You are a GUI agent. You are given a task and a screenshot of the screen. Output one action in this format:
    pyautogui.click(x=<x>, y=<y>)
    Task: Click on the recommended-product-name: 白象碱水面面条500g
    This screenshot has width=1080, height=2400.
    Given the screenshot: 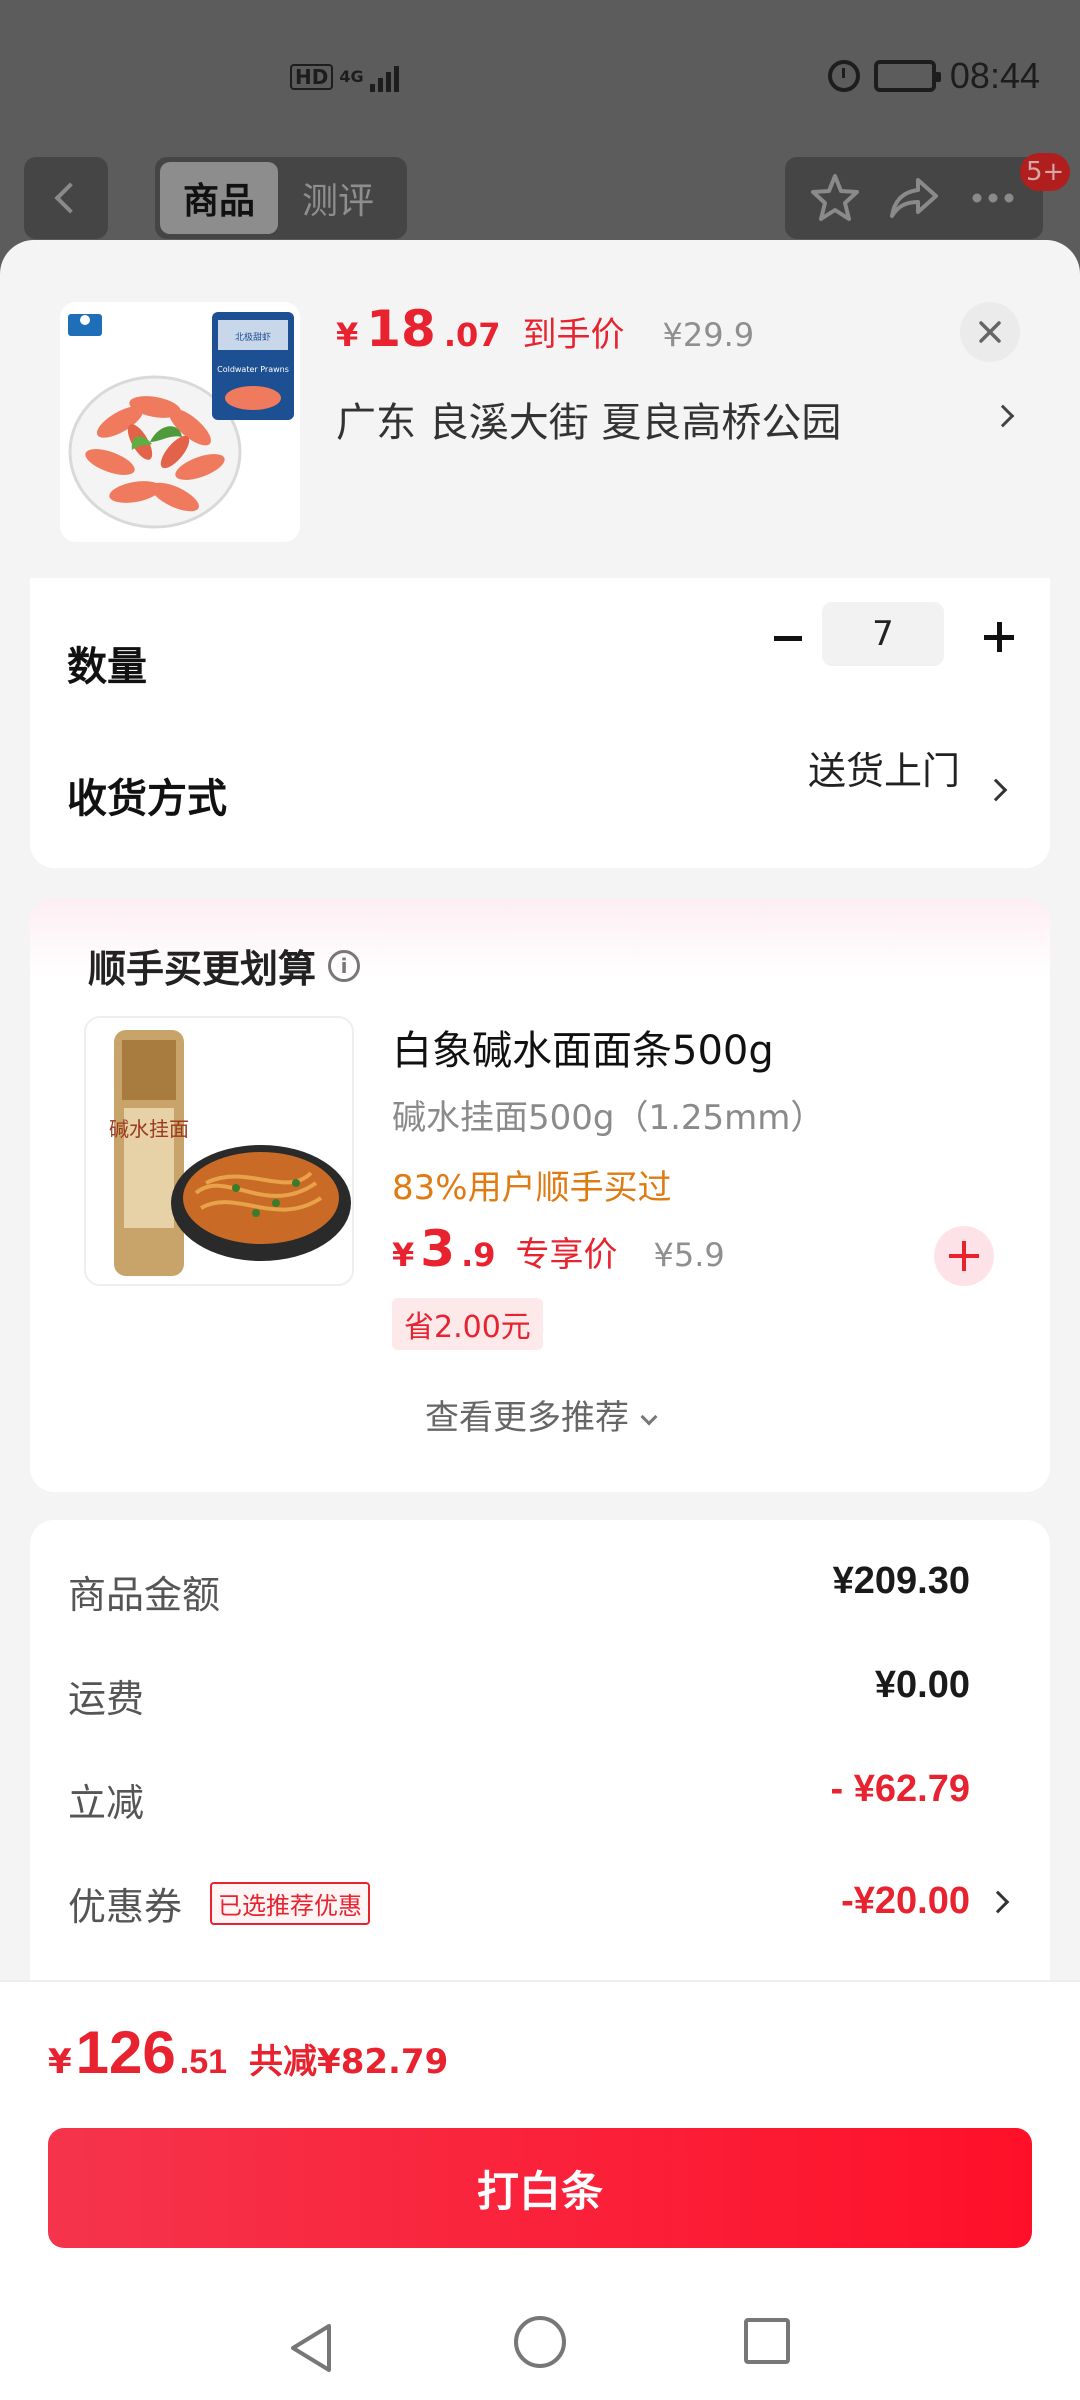 What is the action you would take?
    pyautogui.click(x=583, y=1047)
    